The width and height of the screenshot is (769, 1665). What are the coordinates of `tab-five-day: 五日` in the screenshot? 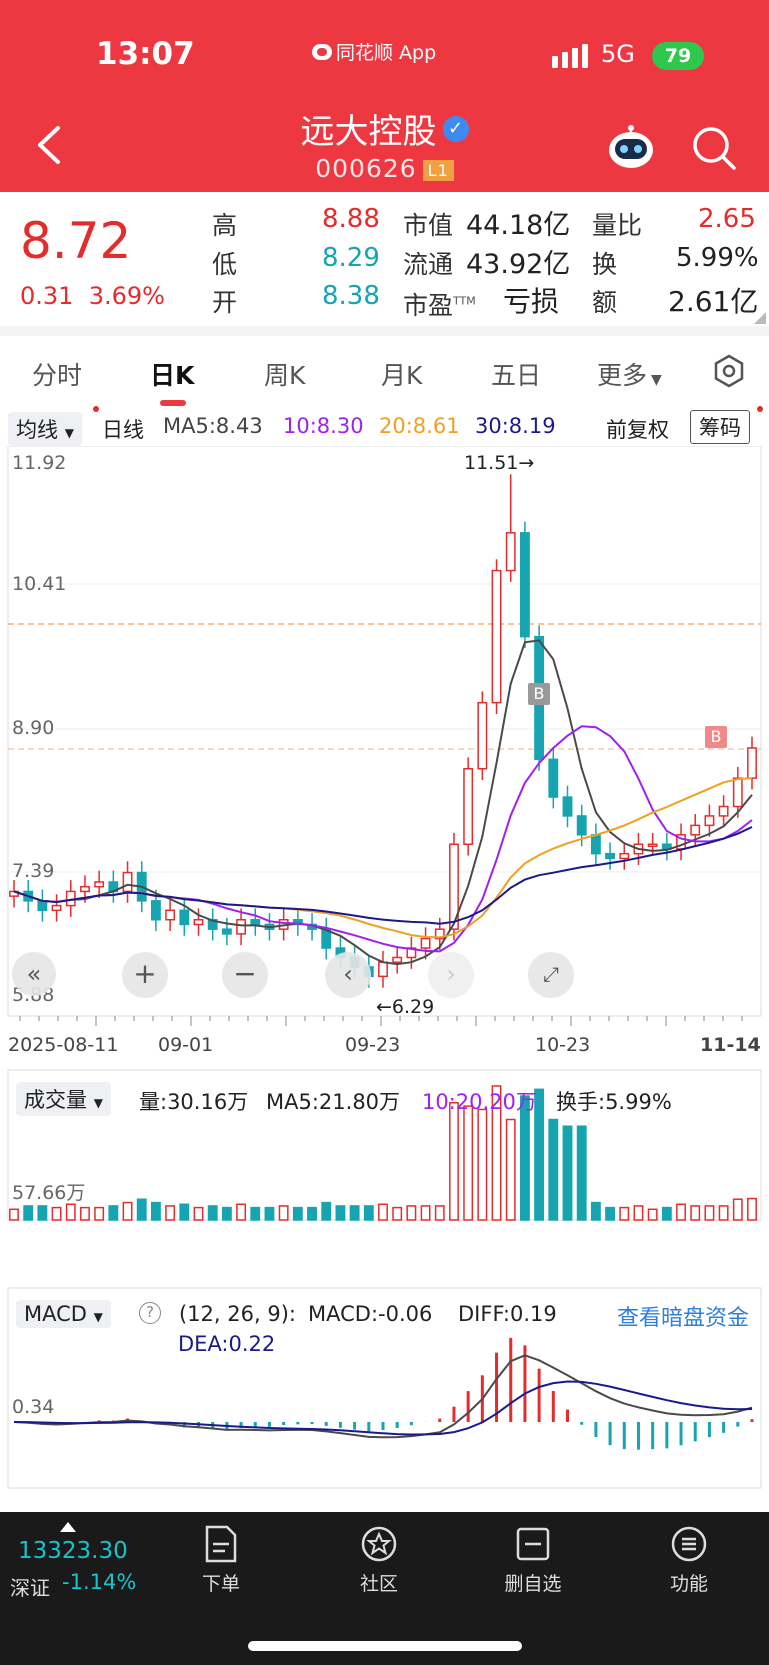 It's located at (516, 374).